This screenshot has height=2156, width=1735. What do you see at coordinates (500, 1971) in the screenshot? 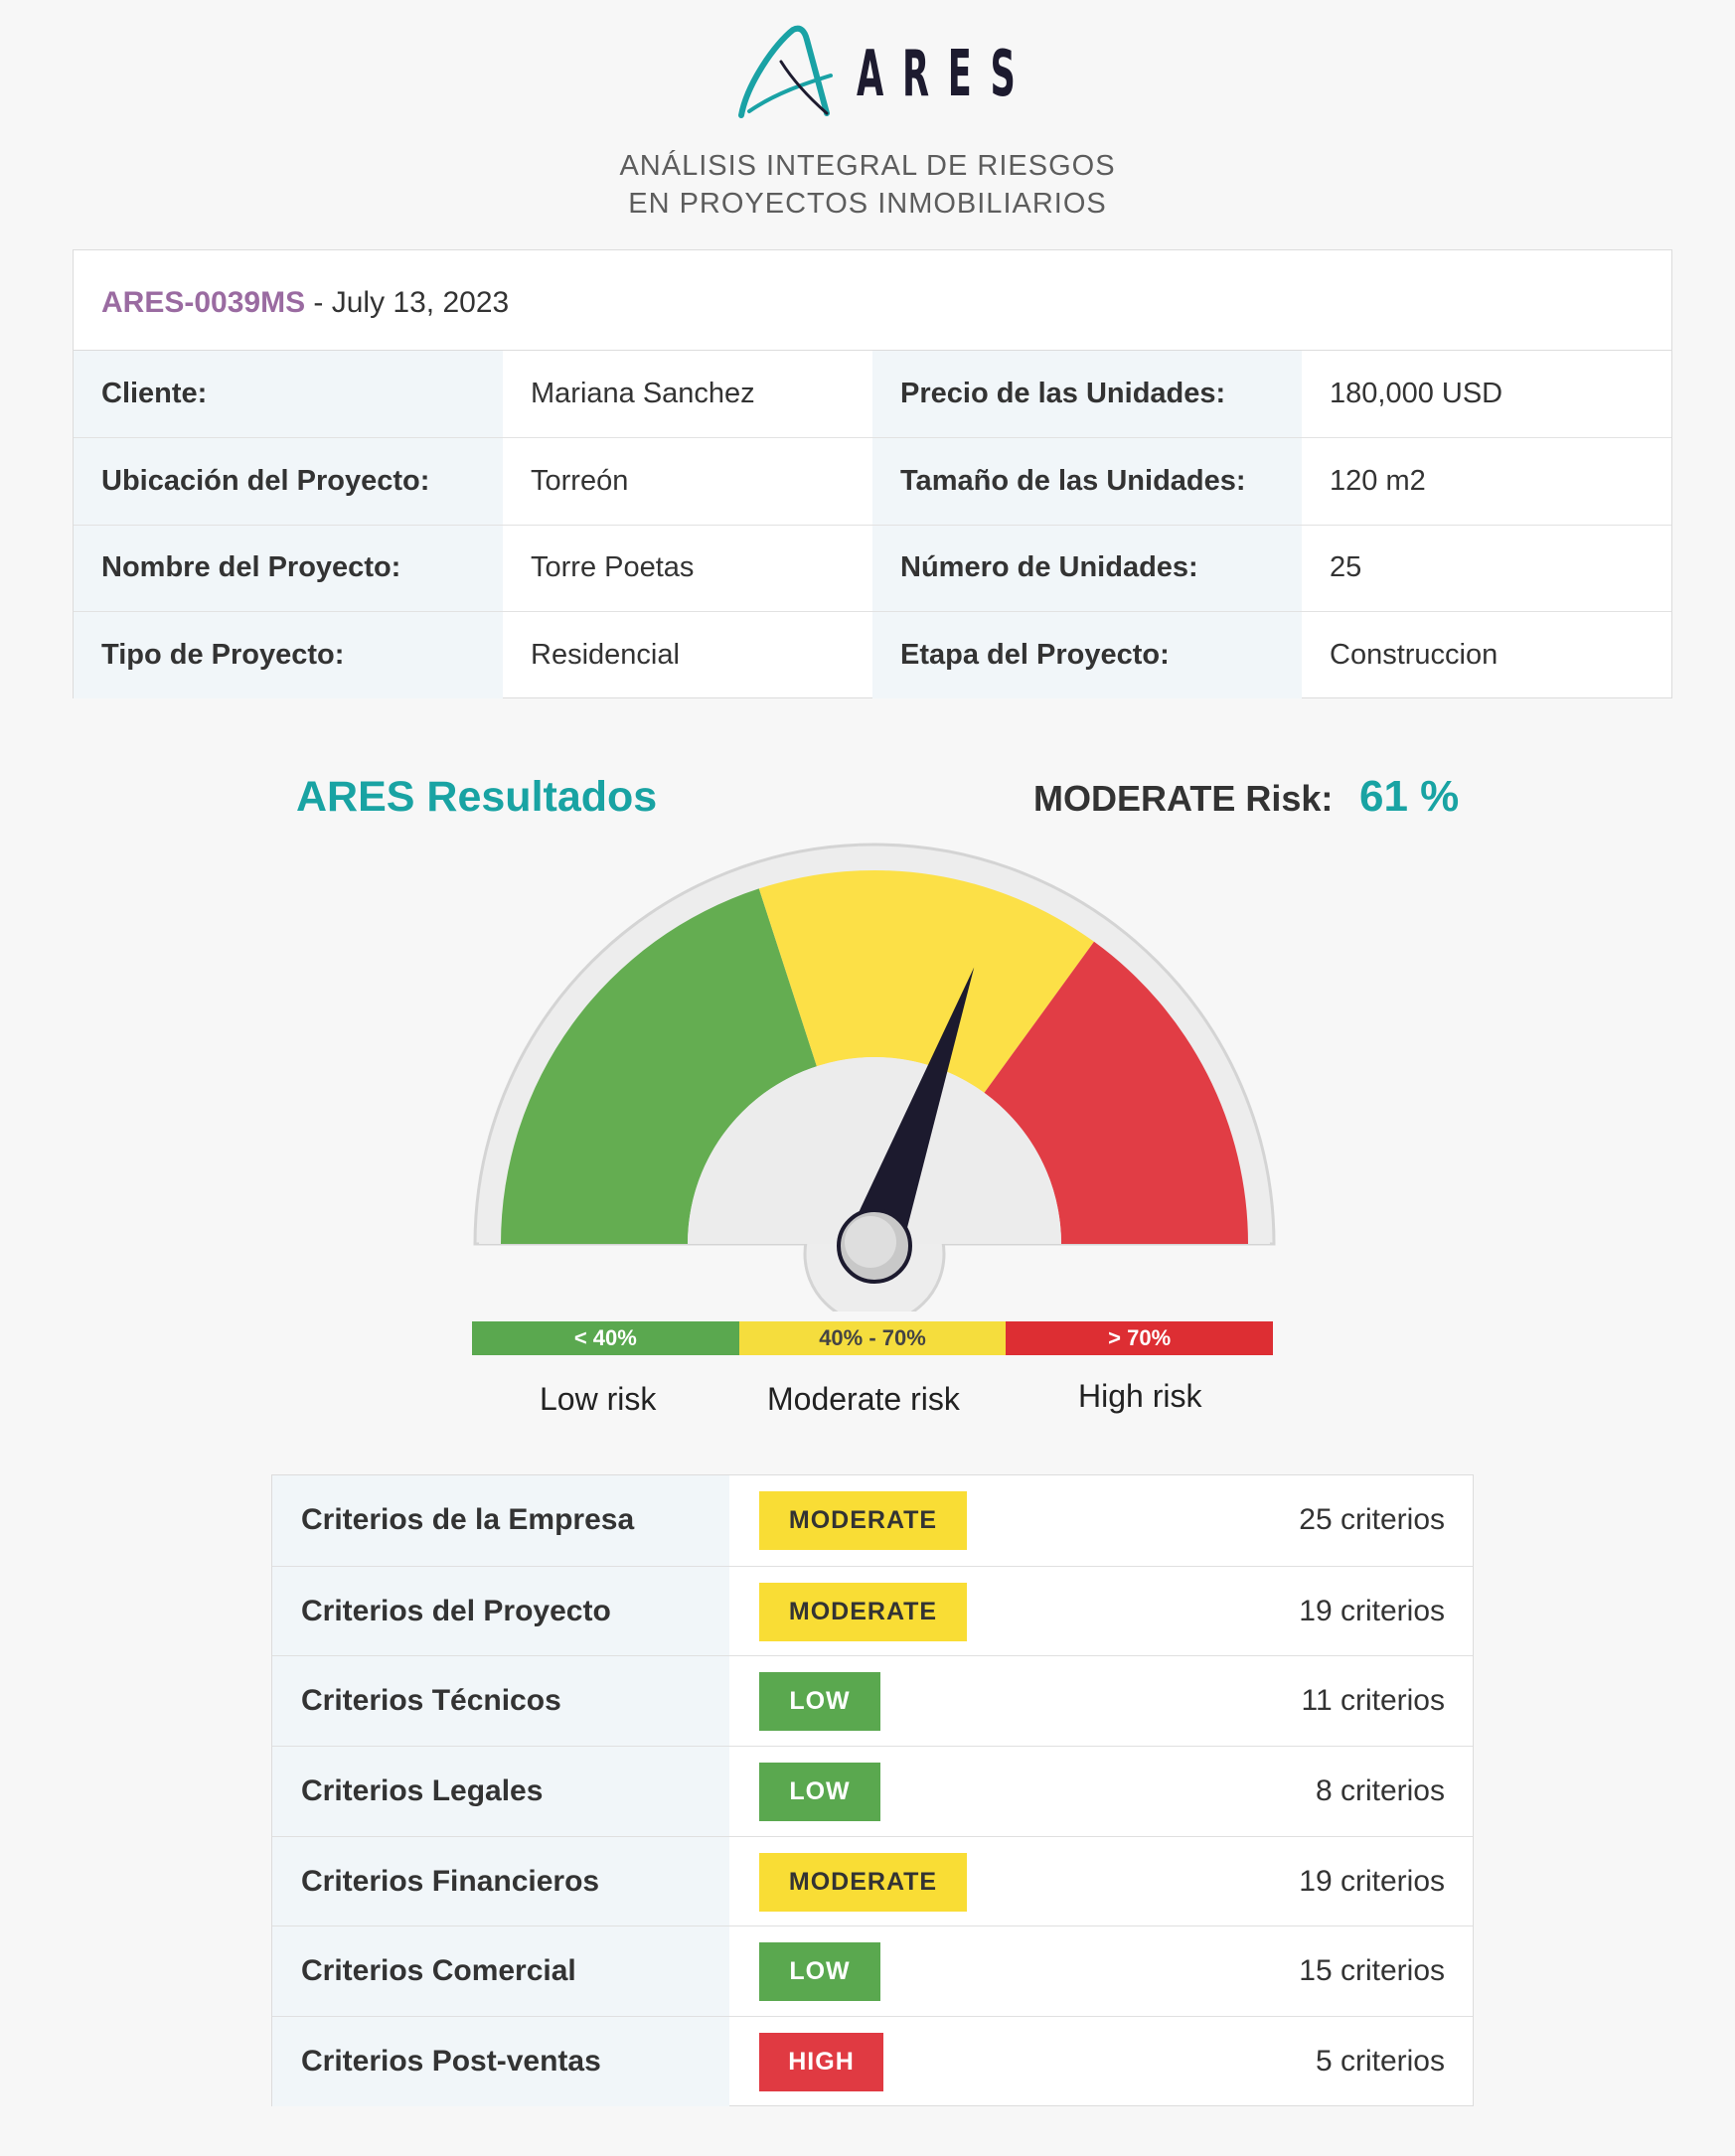
I see `criteria-name: Criterios Comercial` at bounding box center [500, 1971].